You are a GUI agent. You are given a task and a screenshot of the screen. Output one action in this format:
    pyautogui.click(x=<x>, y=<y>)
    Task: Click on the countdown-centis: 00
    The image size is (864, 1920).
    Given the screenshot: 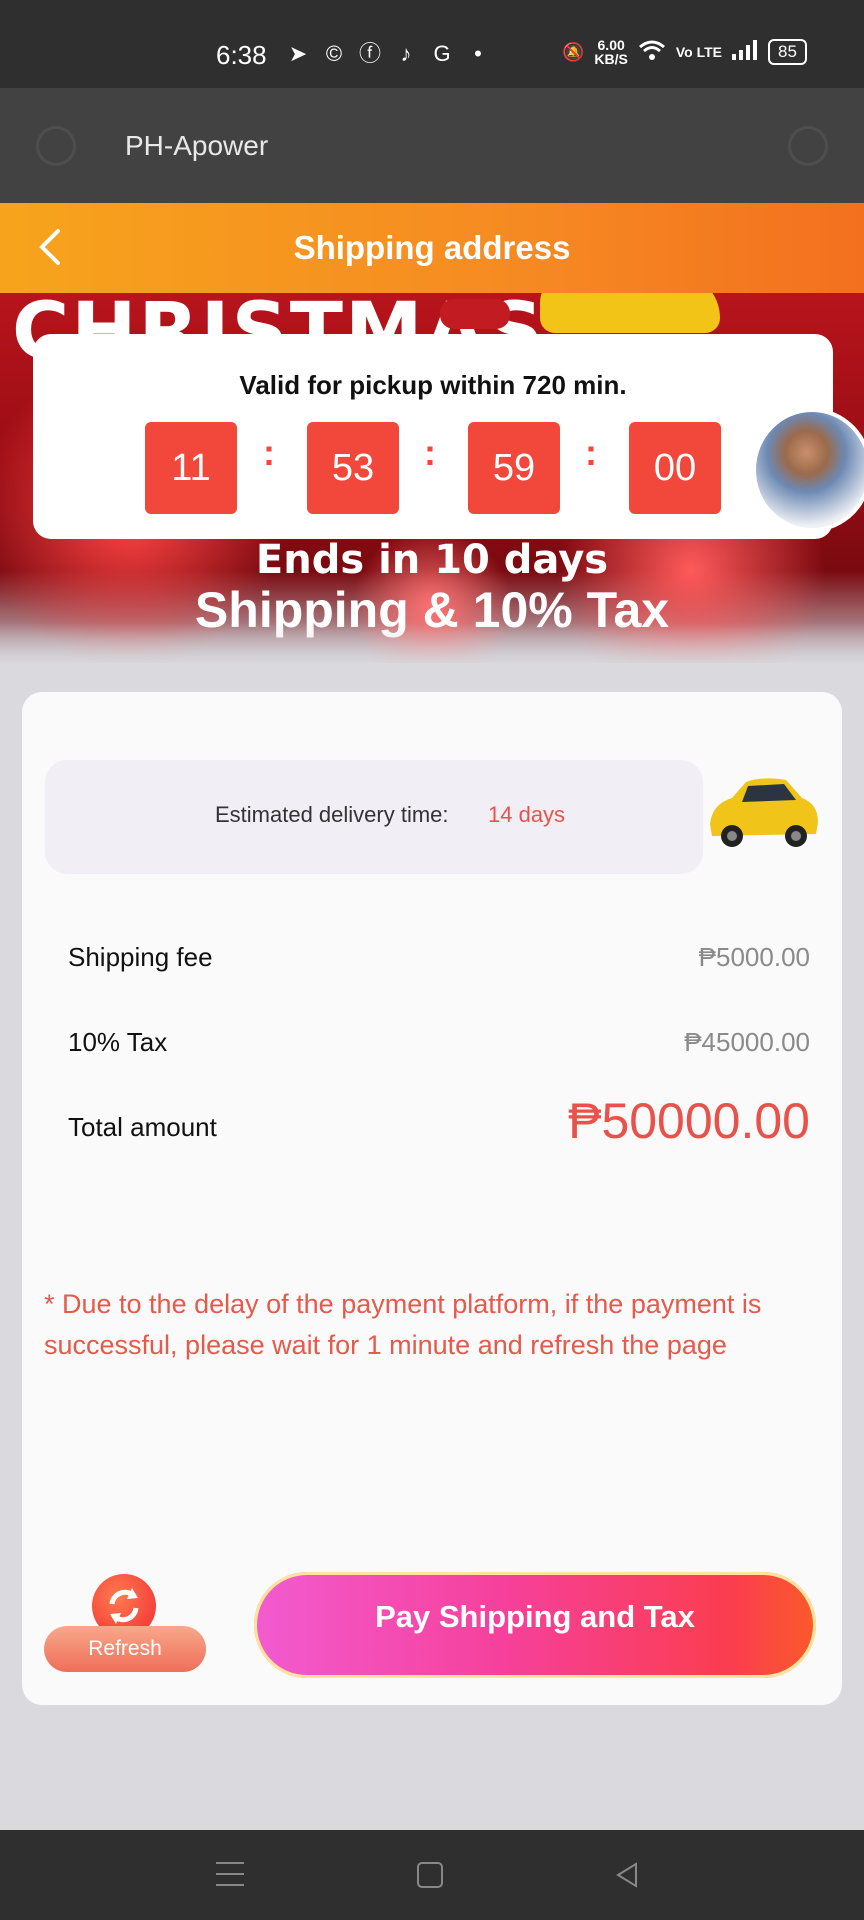 What is the action you would take?
    pyautogui.click(x=675, y=468)
    